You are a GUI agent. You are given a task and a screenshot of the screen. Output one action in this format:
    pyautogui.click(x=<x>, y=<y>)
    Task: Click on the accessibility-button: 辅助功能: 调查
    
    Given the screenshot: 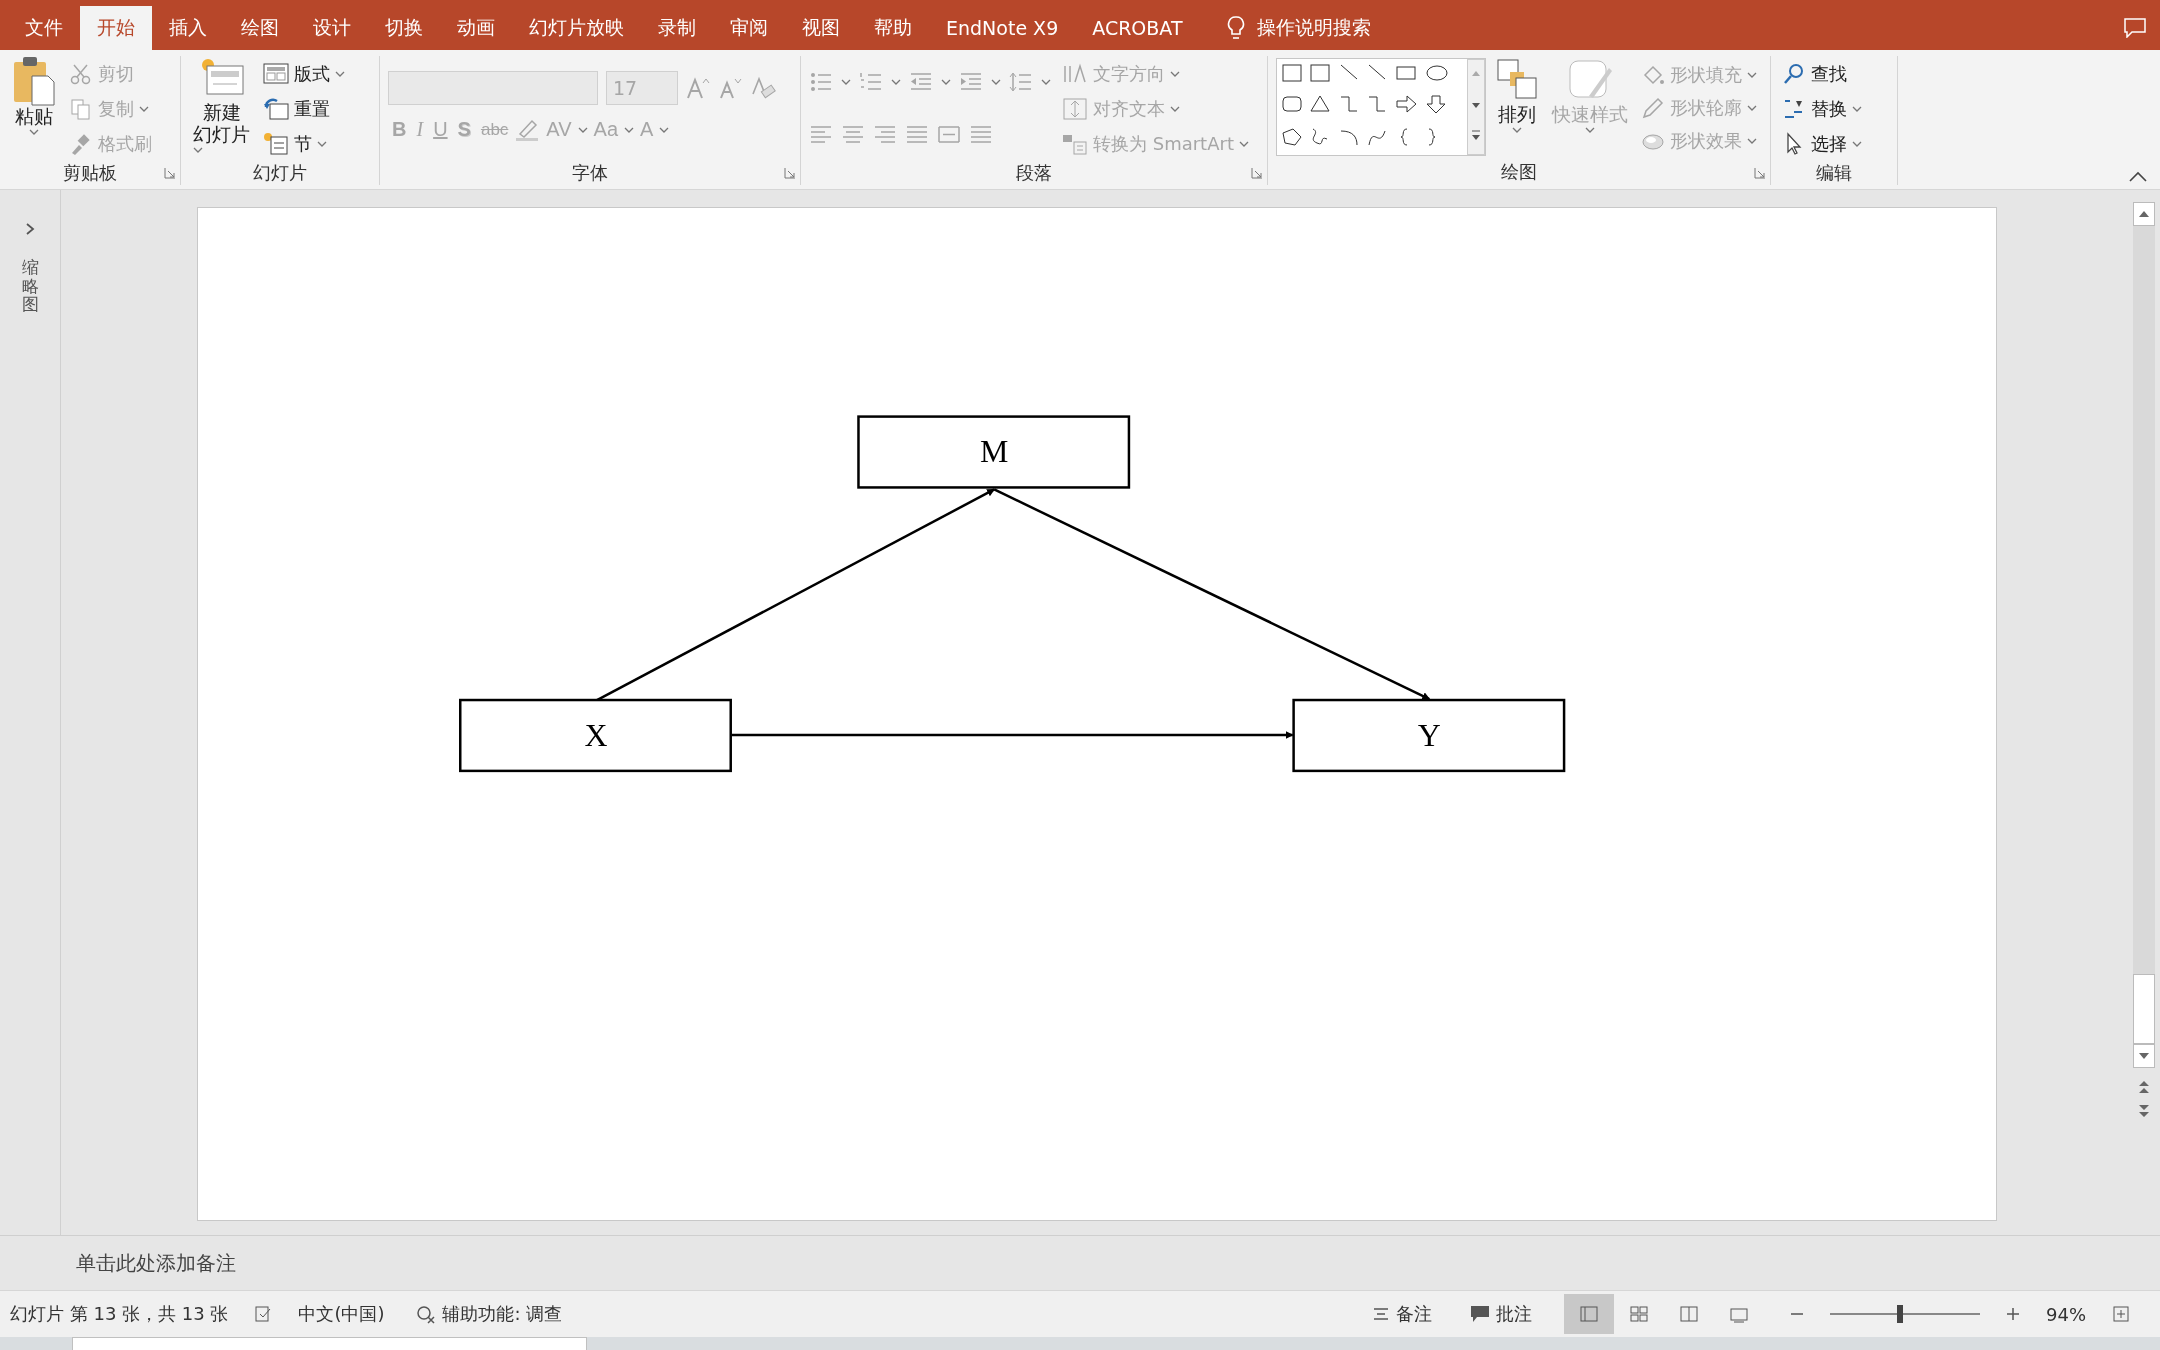 What is the action you would take?
    pyautogui.click(x=489, y=1314)
    